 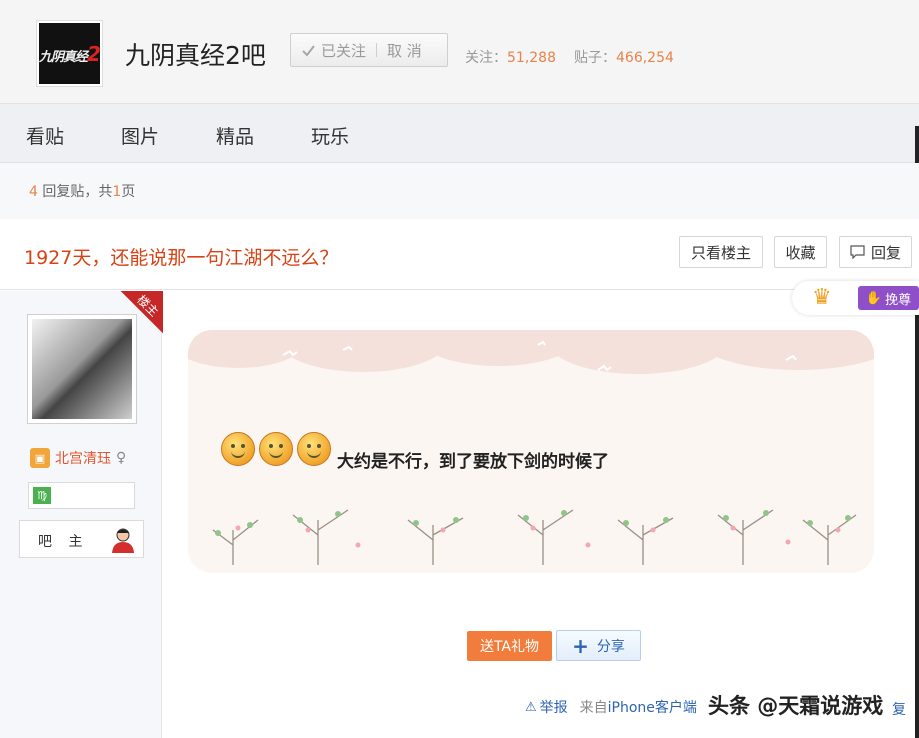 I want to click on unfollow-label: 取 消, so click(x=404, y=50).